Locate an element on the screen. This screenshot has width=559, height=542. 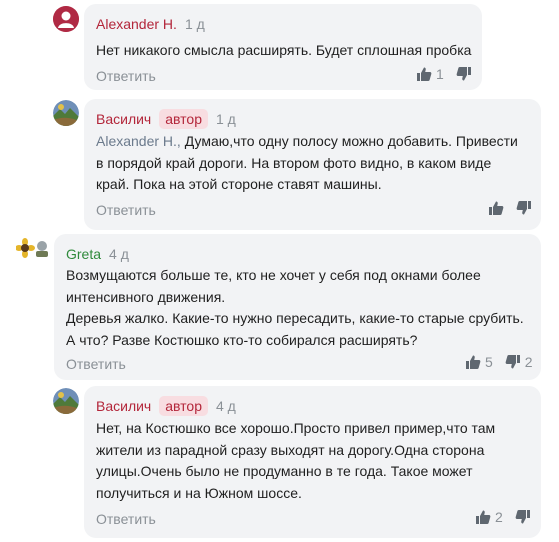
like-button is located at coordinates (496, 208).